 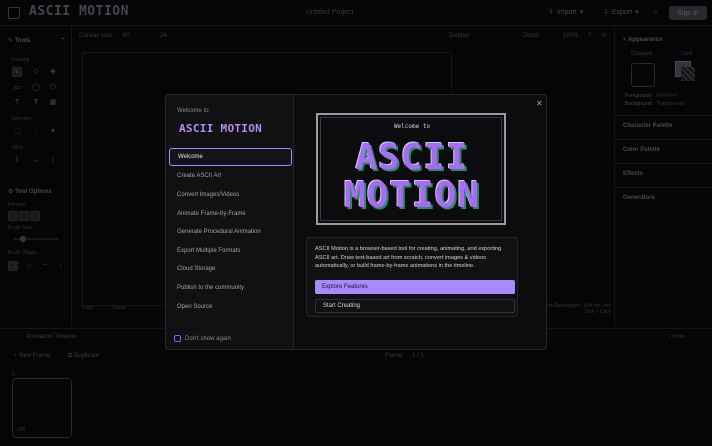 I want to click on welcome-to-label: Welcome to, so click(x=193, y=111).